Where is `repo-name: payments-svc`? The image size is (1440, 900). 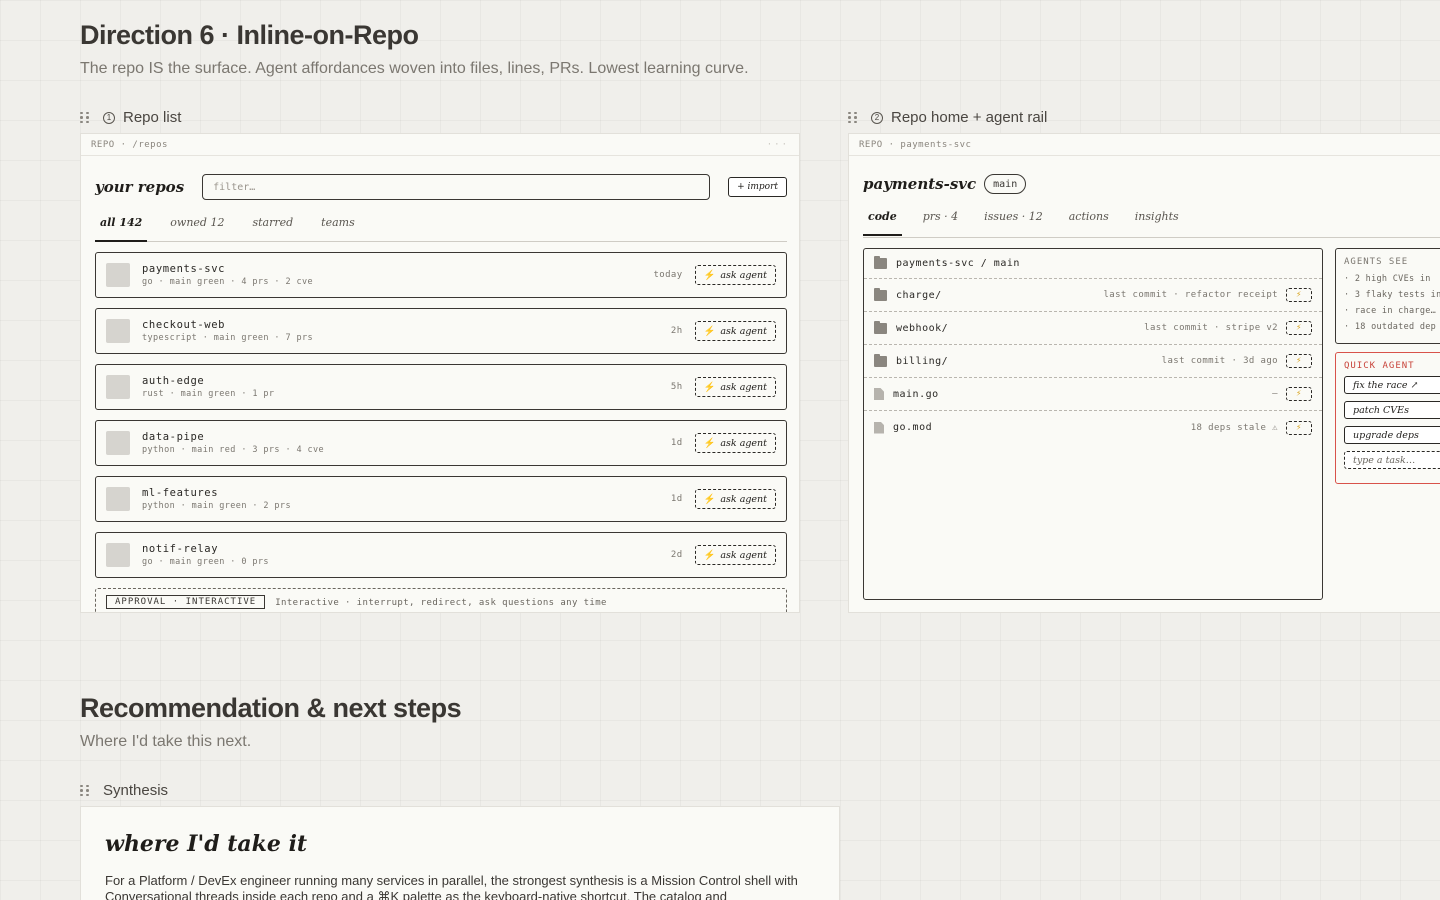 repo-name: payments-svc is located at coordinates (184, 269).